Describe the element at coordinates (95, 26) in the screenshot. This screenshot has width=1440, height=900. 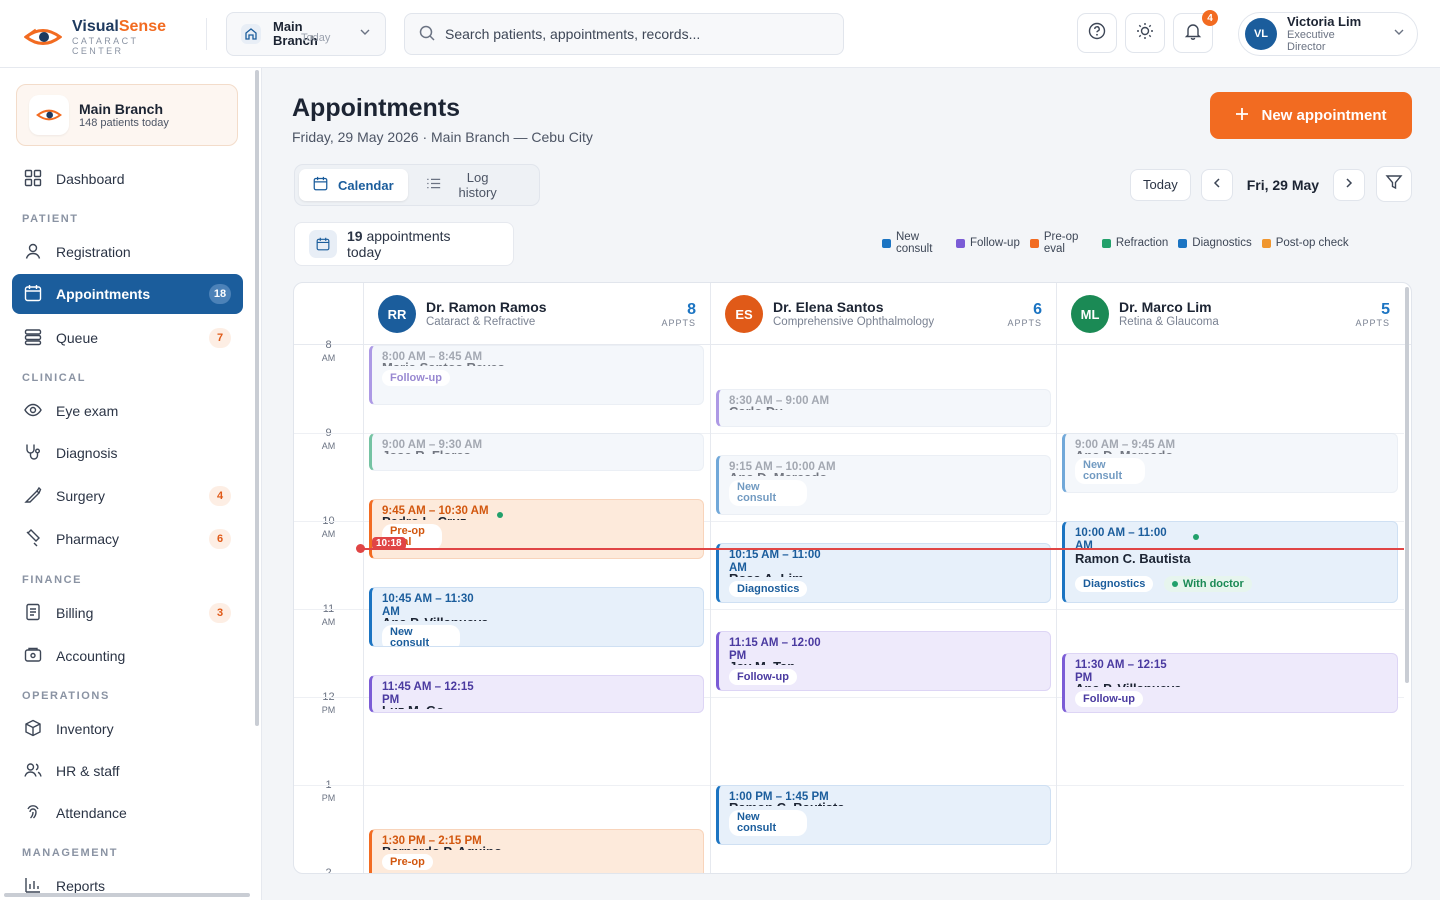
I see `brand-name-a: Visual` at that location.